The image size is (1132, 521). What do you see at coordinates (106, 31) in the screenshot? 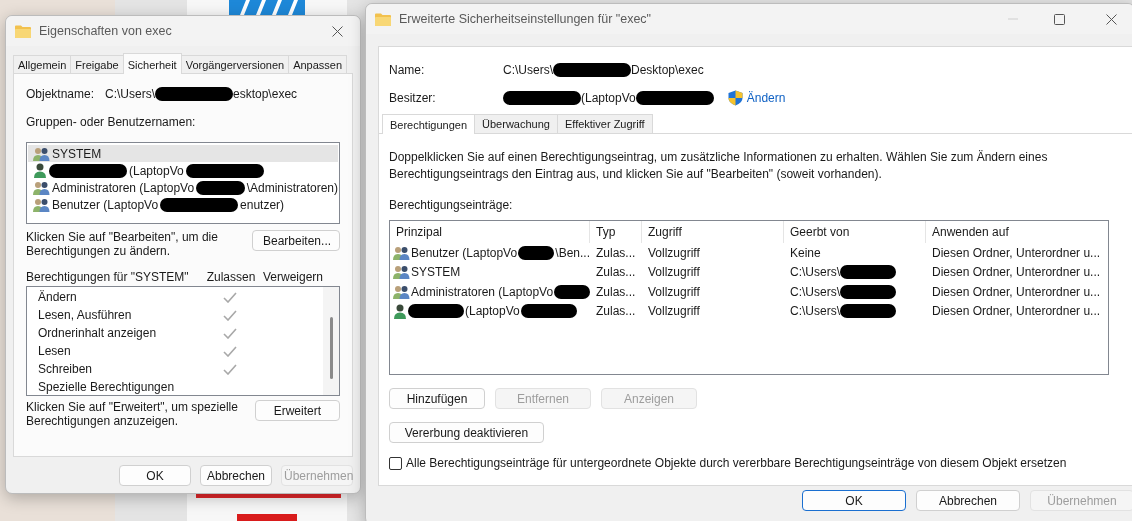
I see `window-title: Eigenschaften von exec` at bounding box center [106, 31].